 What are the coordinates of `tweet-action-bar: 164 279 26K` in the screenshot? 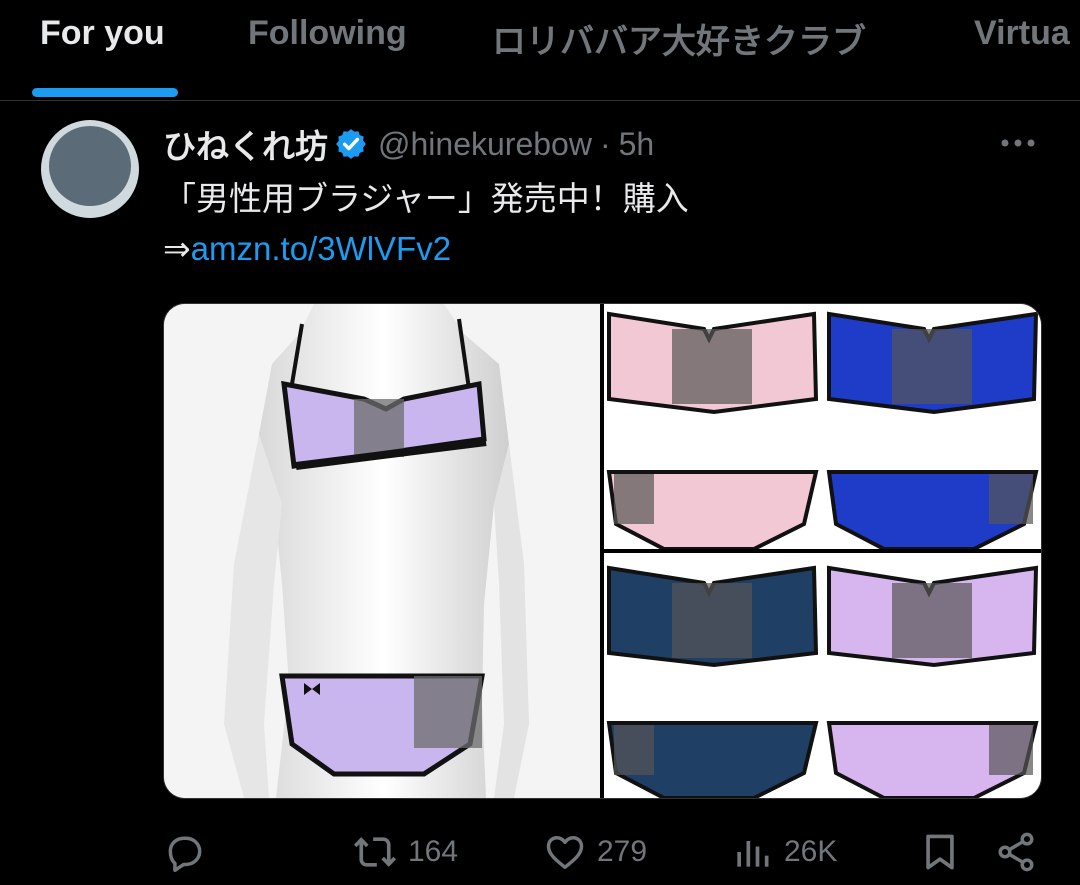 It's located at (540, 852).